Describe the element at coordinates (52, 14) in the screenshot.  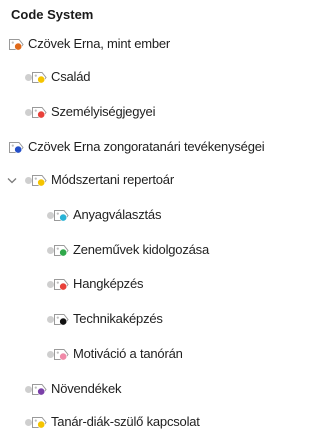
I see `panel-title: Code System` at that location.